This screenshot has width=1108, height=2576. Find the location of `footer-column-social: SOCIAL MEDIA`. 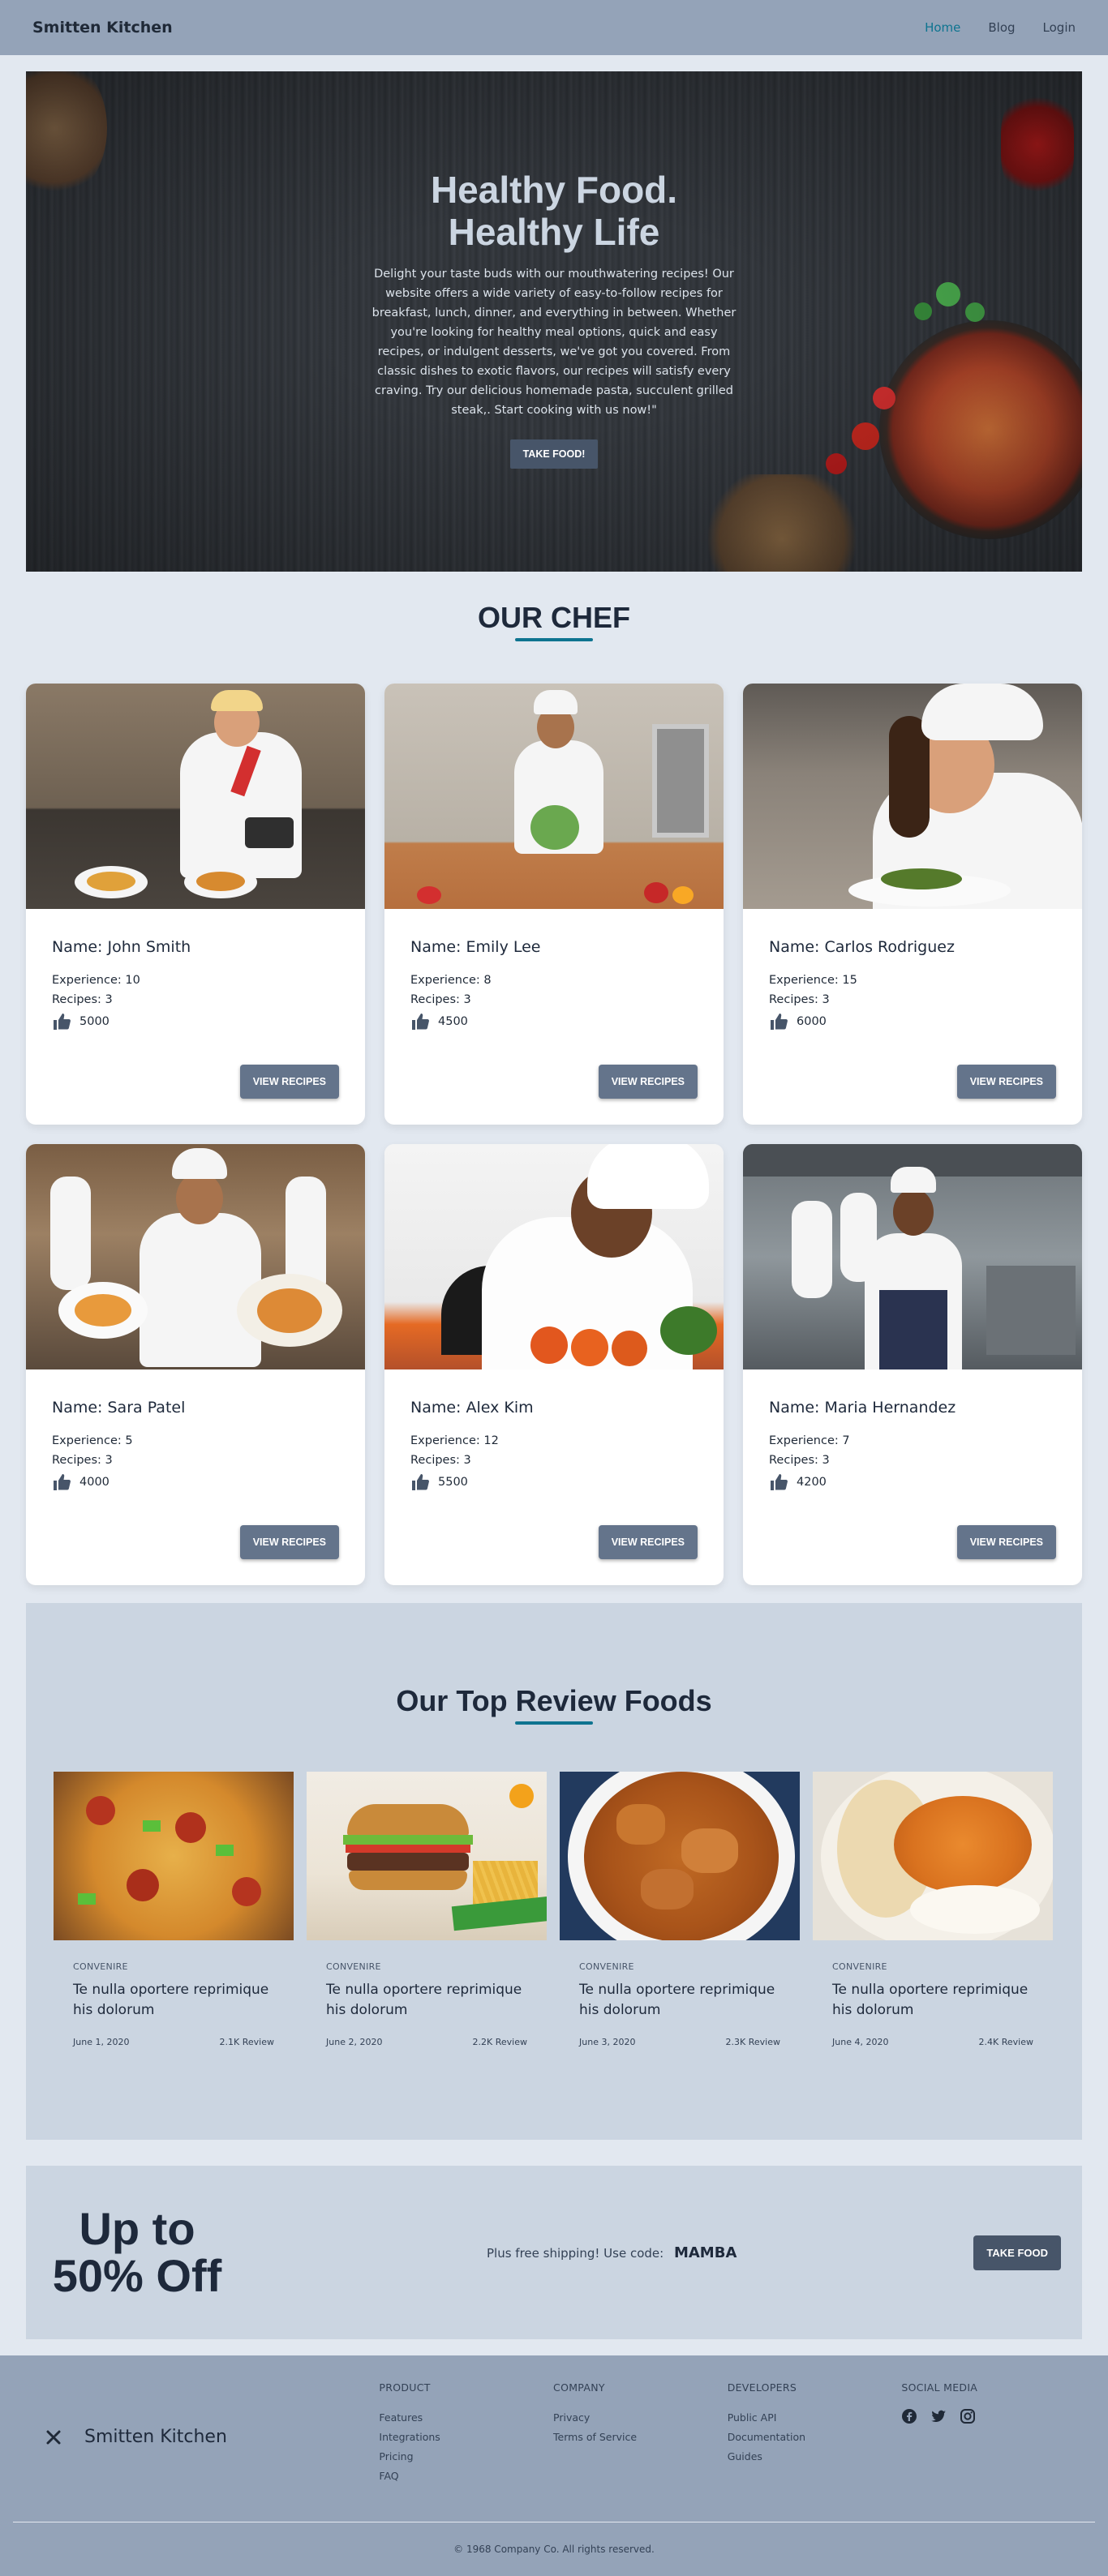

footer-column-social: SOCIAL MEDIA is located at coordinates (988, 2433).